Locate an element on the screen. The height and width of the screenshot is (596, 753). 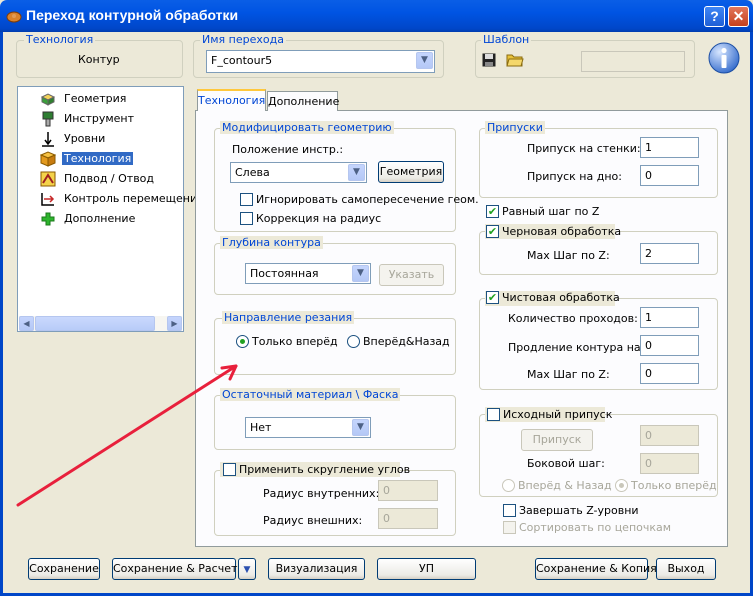
ignore-self-intersection-label: Игнорировать самопересечение геом. is located at coordinates (367, 199).